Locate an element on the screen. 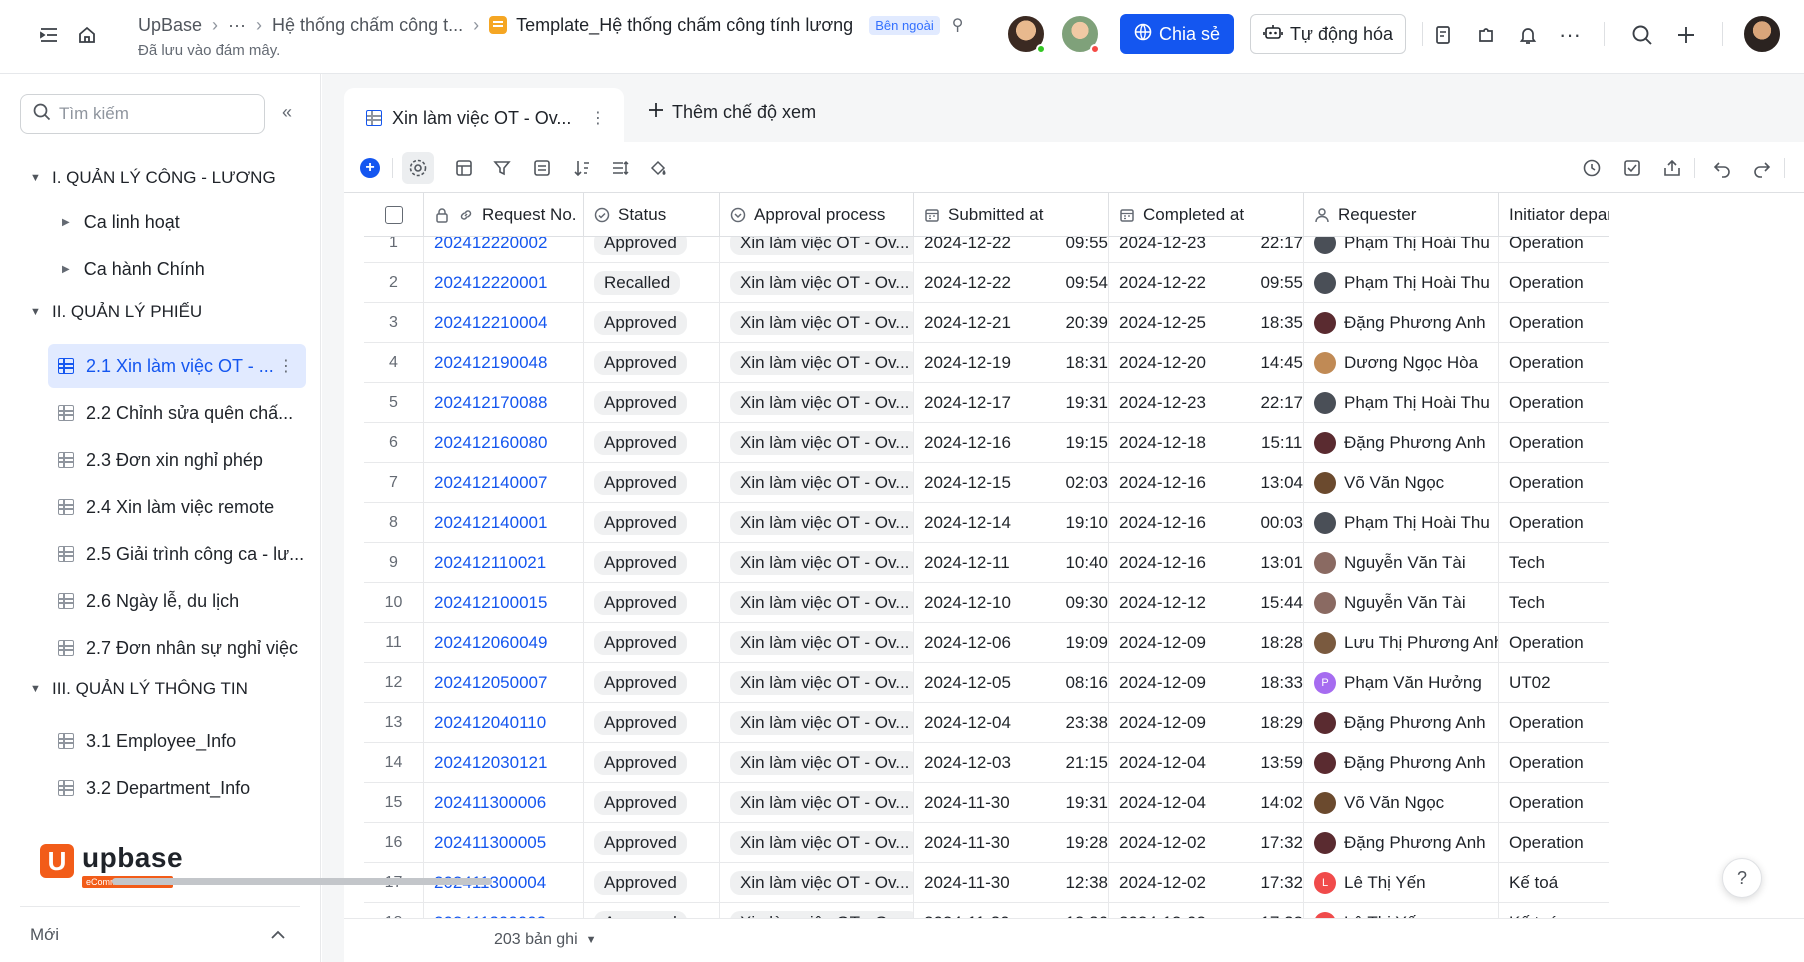 The width and height of the screenshot is (1804, 962). document-info-icon is located at coordinates (1444, 35).